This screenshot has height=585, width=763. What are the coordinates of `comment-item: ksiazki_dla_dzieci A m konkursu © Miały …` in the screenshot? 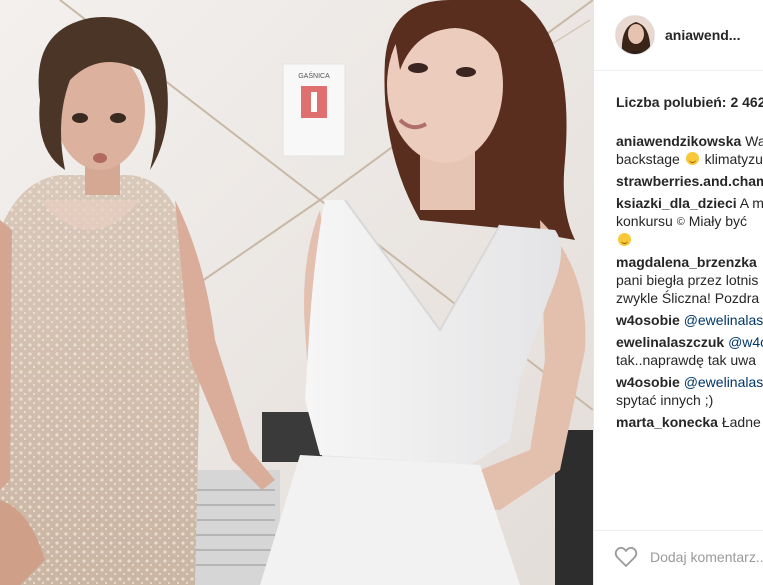 It's located at (689, 221).